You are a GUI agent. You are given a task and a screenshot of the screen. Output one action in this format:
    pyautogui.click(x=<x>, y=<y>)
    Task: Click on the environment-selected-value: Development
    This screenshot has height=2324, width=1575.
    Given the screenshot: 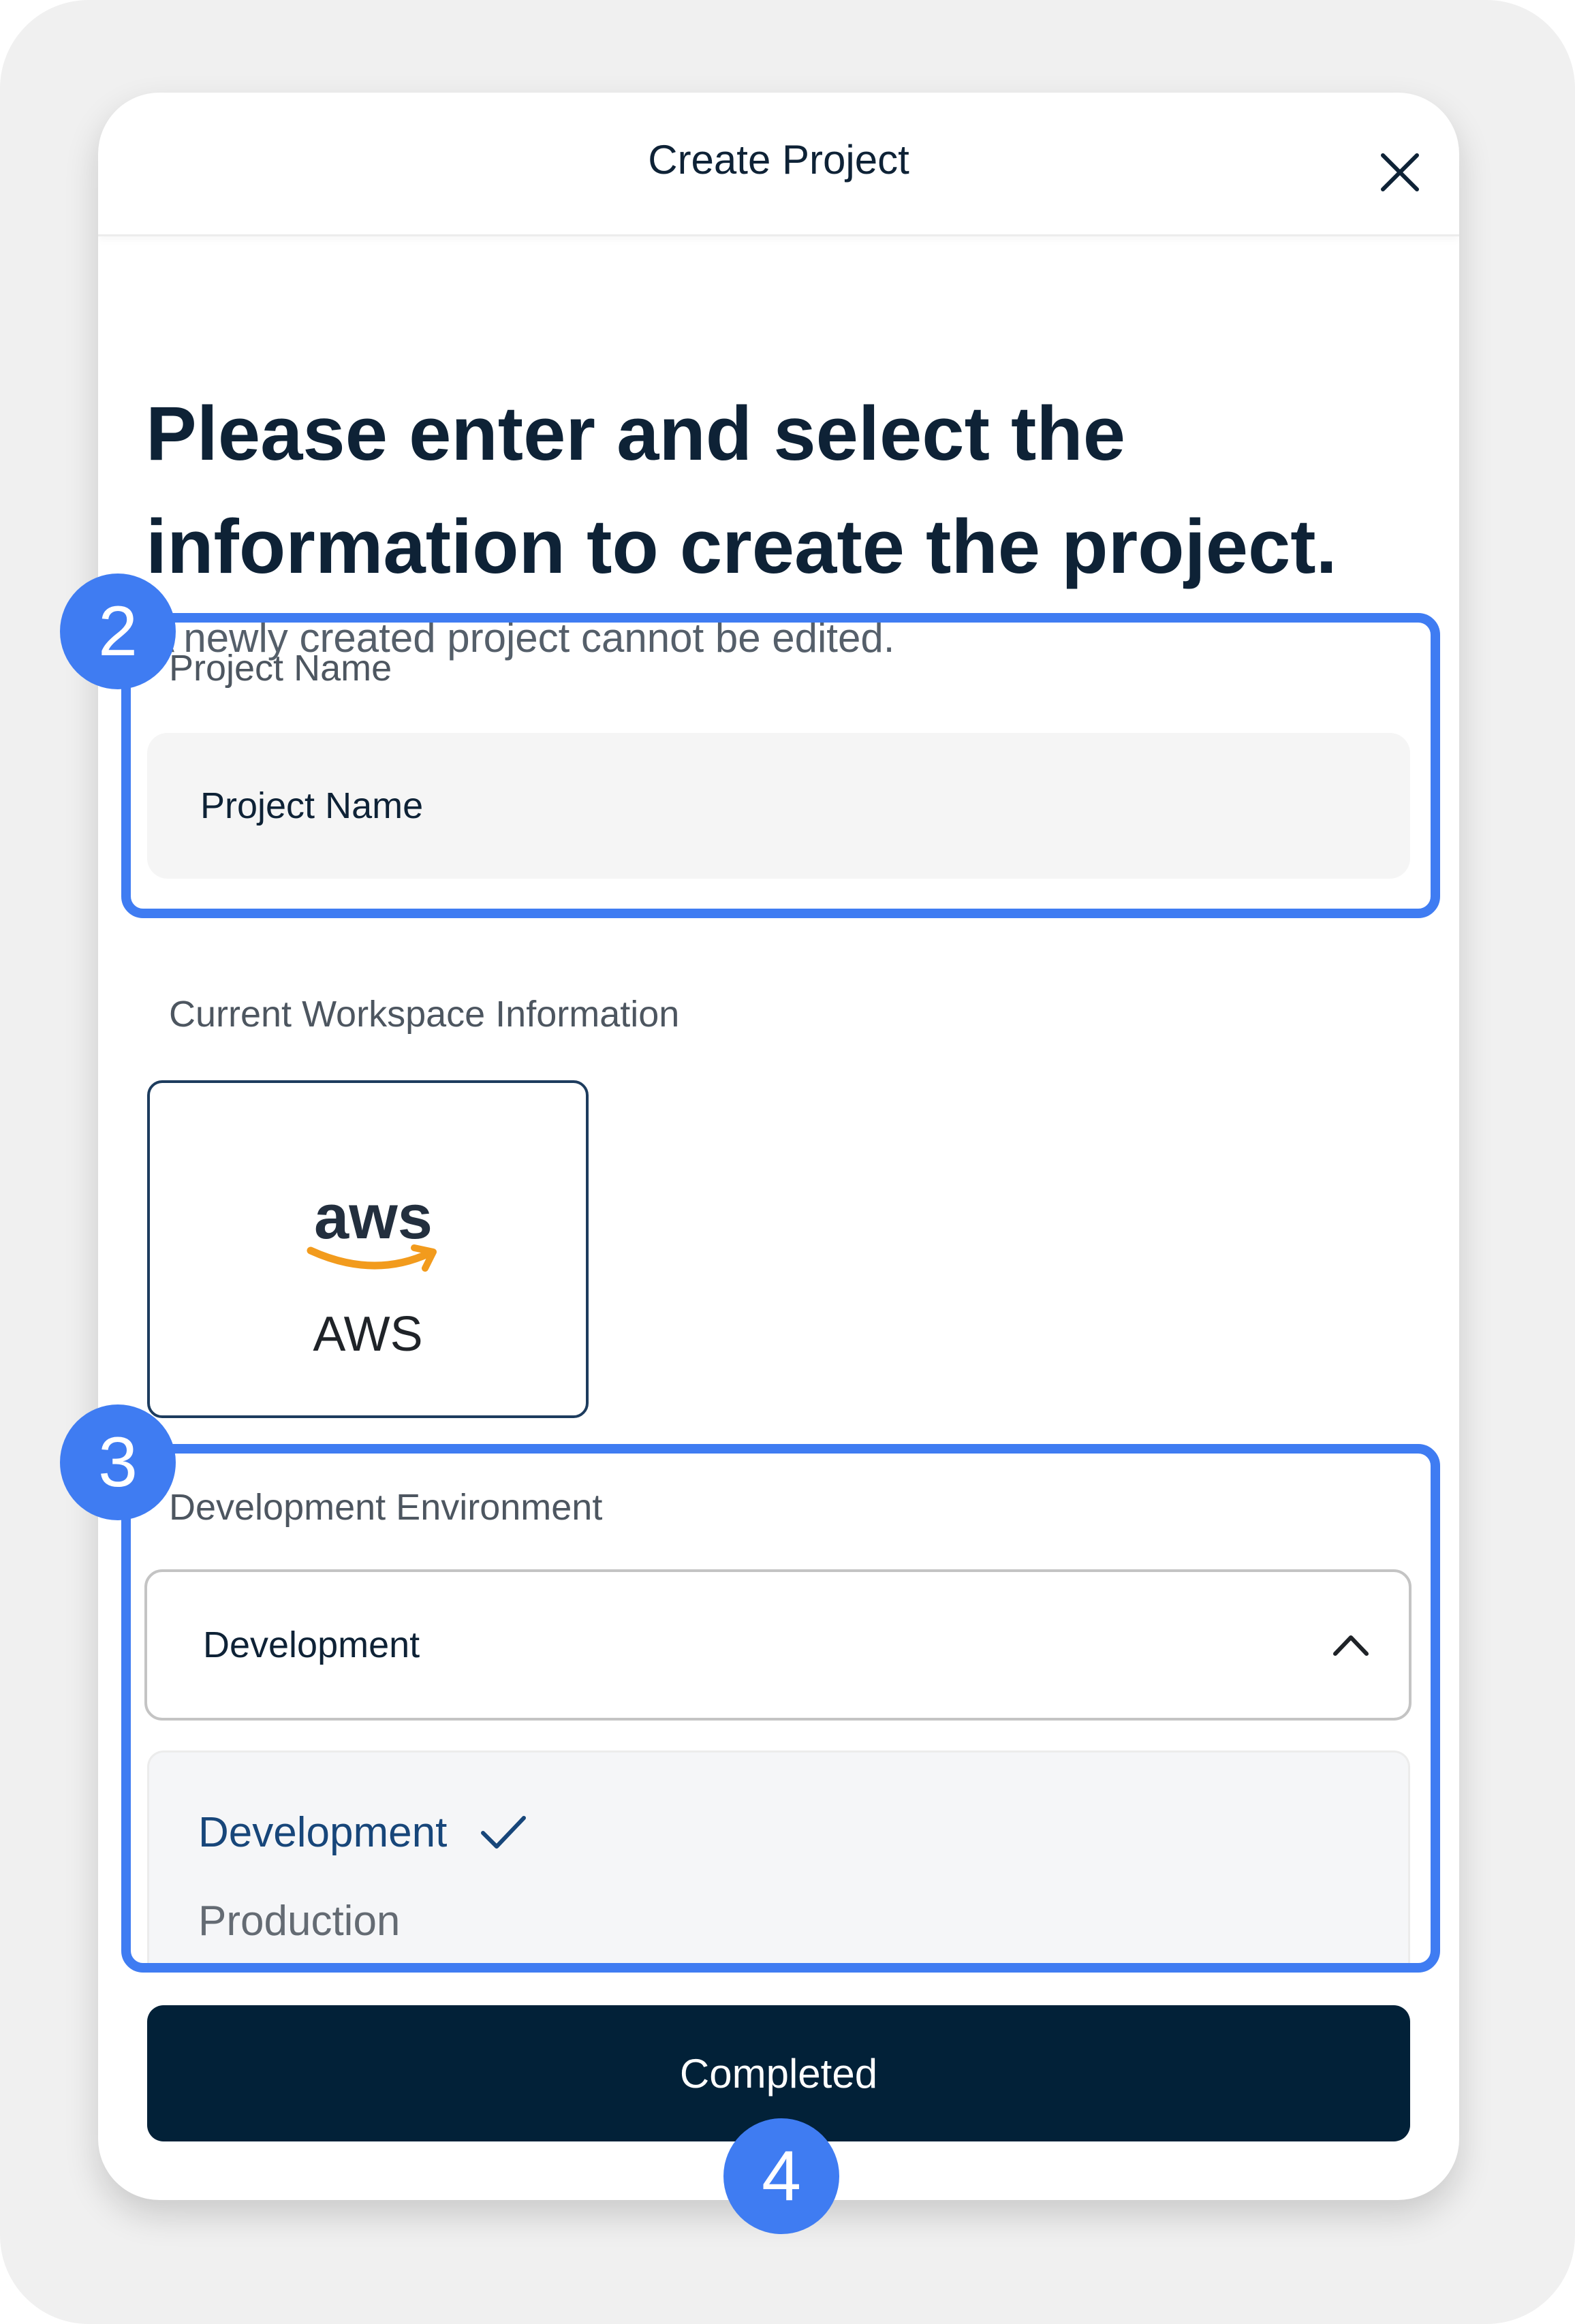 What is the action you would take?
    pyautogui.click(x=311, y=1644)
    